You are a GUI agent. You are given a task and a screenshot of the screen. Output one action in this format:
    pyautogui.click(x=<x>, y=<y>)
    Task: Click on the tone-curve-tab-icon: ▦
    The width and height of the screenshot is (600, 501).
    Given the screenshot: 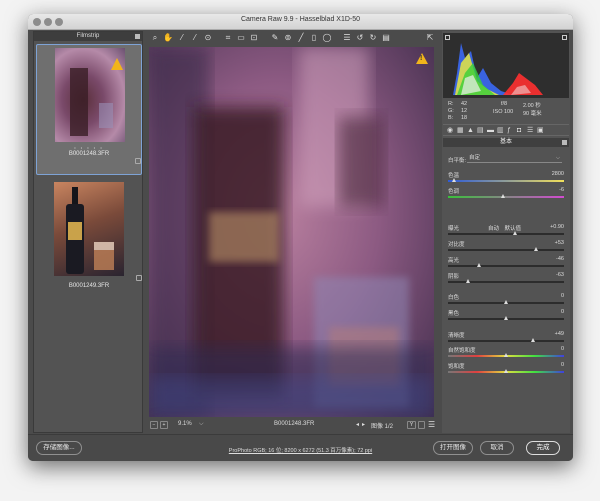 What is the action you would take?
    pyautogui.click(x=460, y=130)
    